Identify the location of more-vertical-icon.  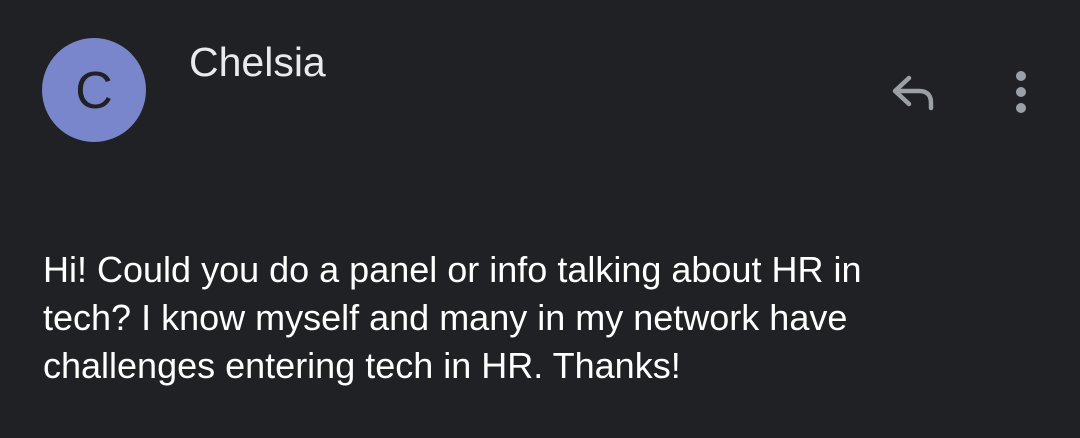
(1021, 92).